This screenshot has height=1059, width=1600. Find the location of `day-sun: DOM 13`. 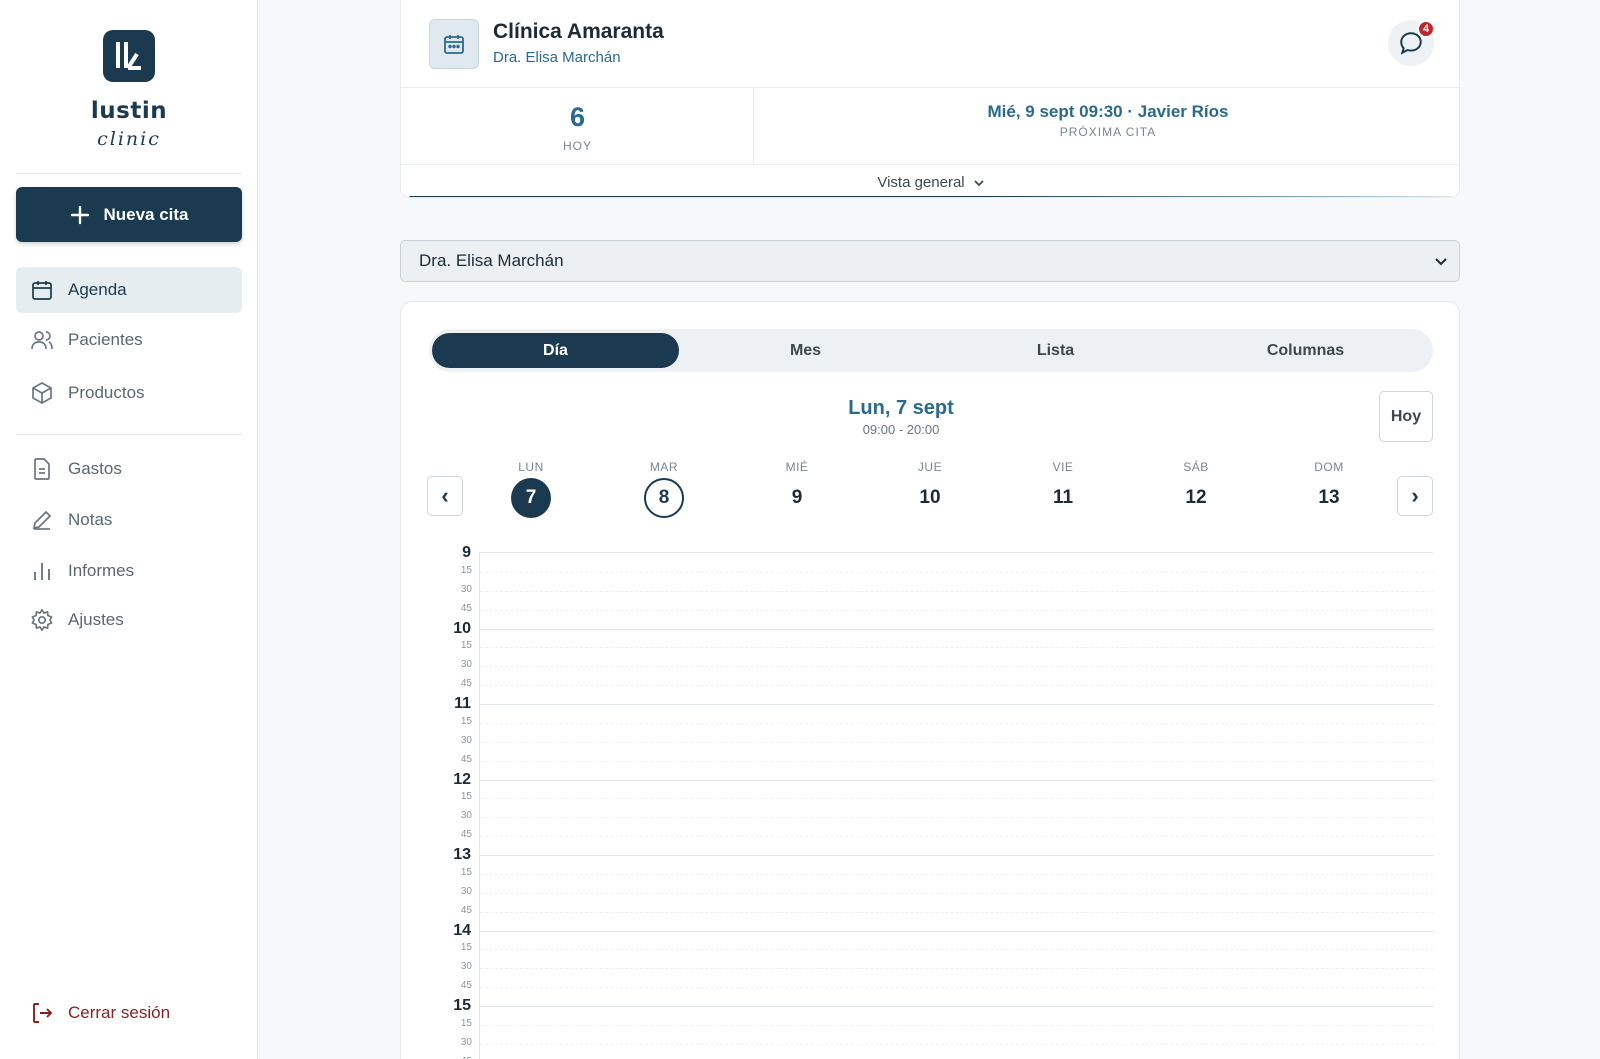

day-sun: DOM 13 is located at coordinates (1329, 489).